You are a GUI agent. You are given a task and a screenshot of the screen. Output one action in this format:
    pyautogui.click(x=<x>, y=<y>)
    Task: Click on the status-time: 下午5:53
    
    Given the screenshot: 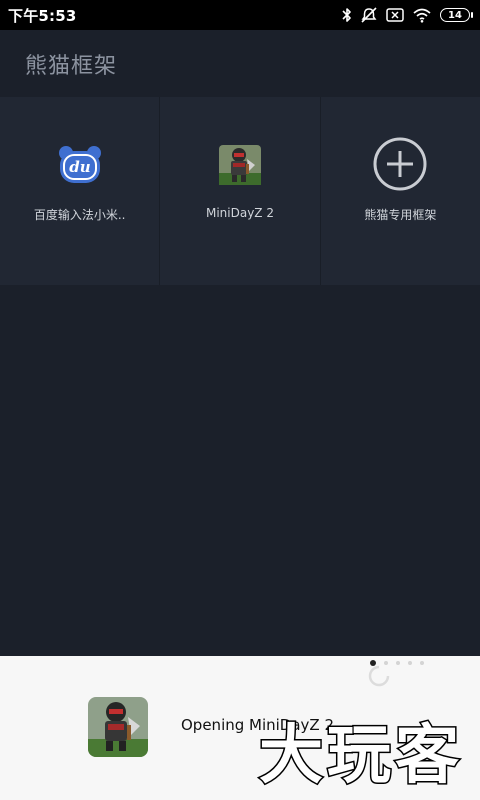 What is the action you would take?
    pyautogui.click(x=42, y=15)
    